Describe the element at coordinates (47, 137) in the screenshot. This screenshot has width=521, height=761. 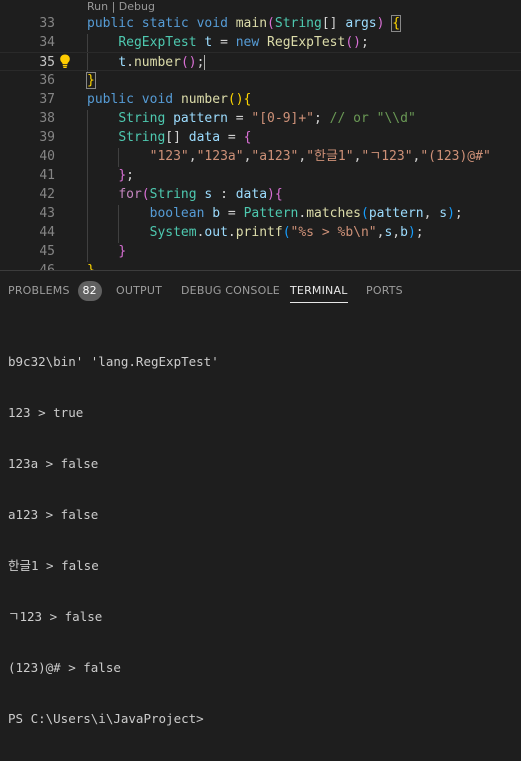
I see `line-number: 39` at that location.